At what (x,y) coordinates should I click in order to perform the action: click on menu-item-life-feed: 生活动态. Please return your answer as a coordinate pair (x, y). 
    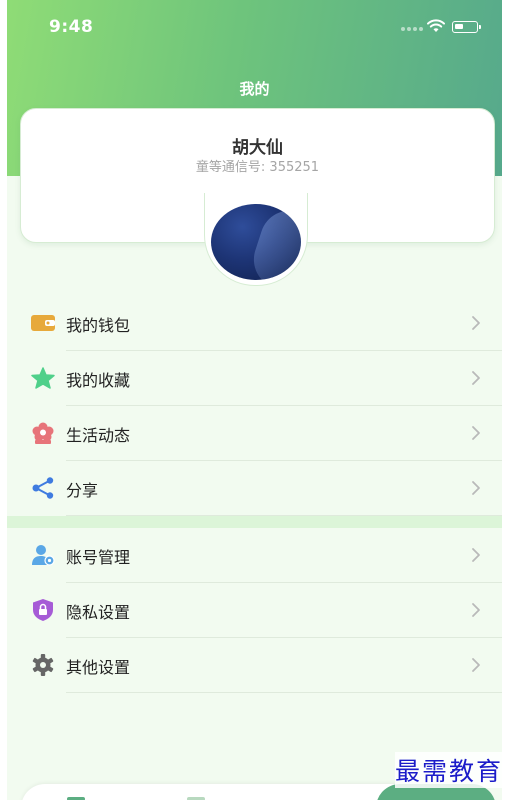
    Looking at the image, I should click on (254, 433).